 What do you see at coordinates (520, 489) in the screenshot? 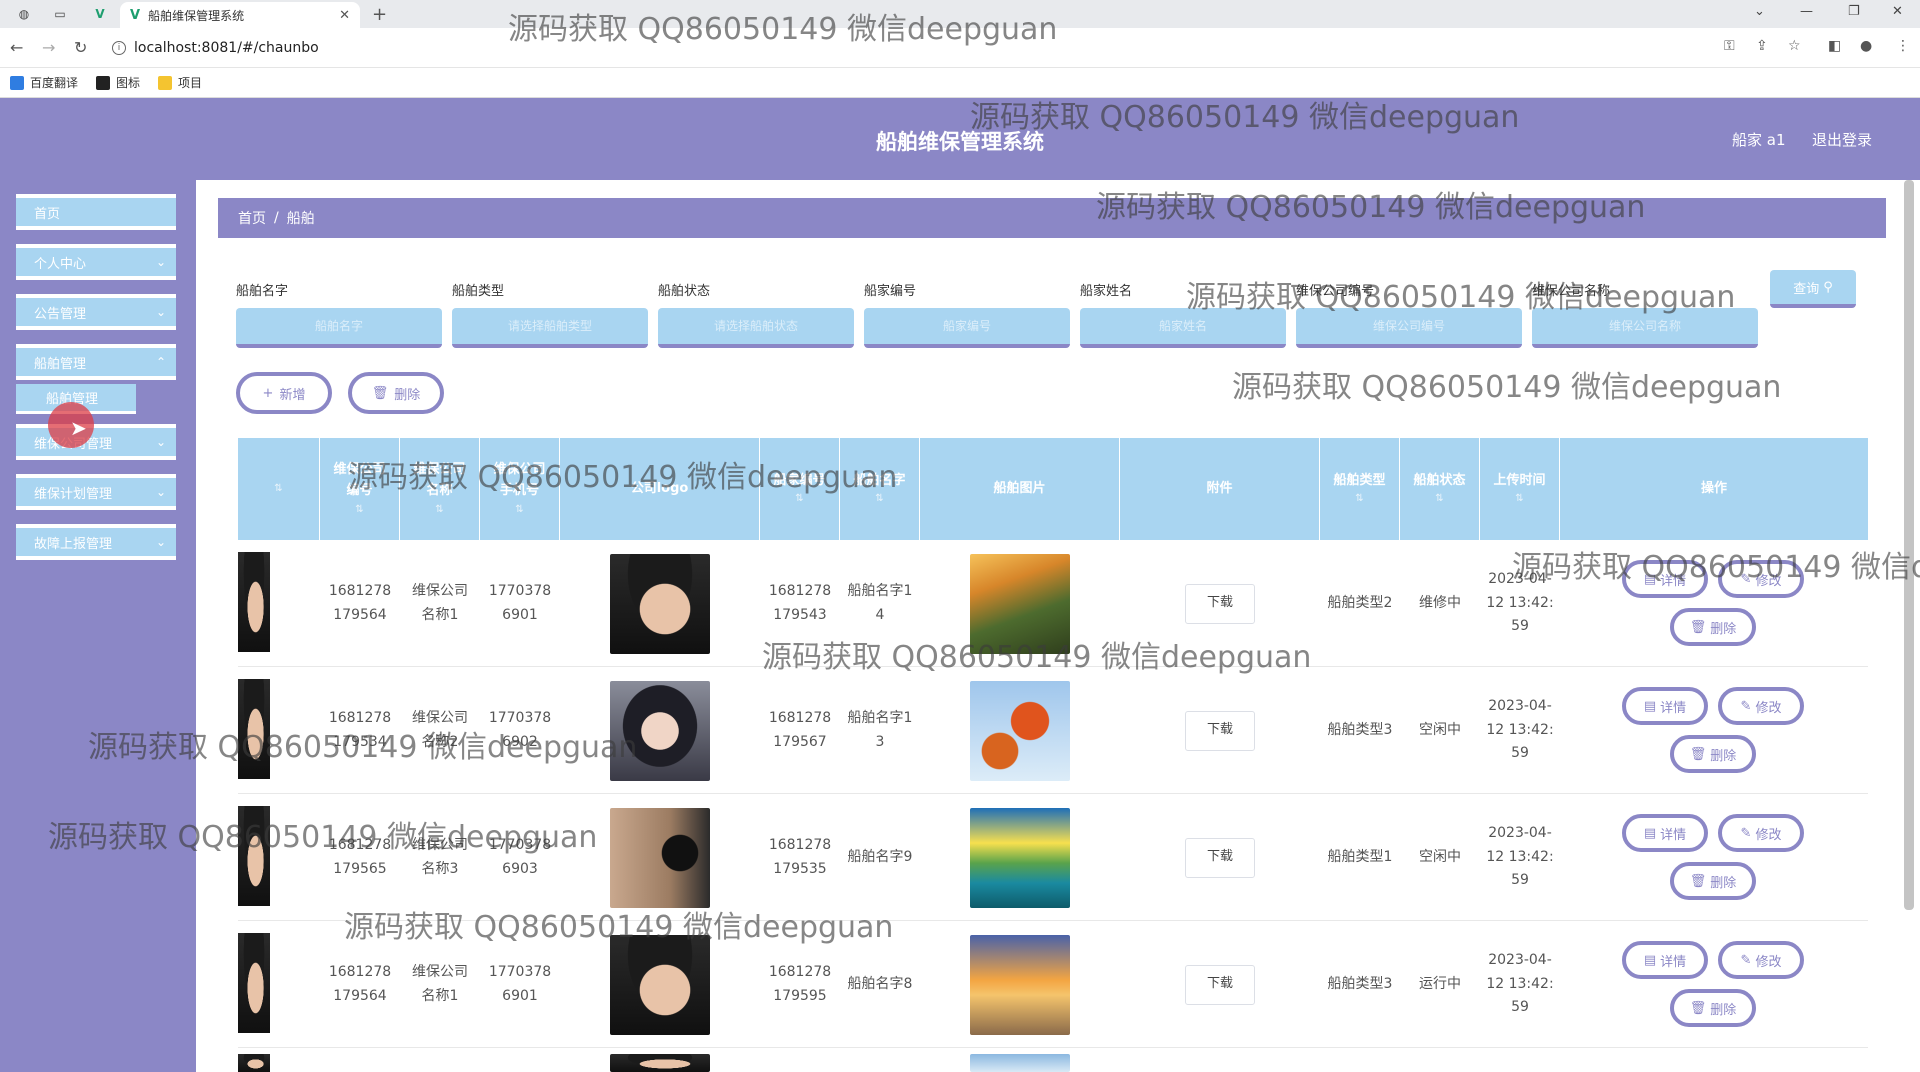
I see `column-company-phone: 维保公司 手机号 ⇅` at bounding box center [520, 489].